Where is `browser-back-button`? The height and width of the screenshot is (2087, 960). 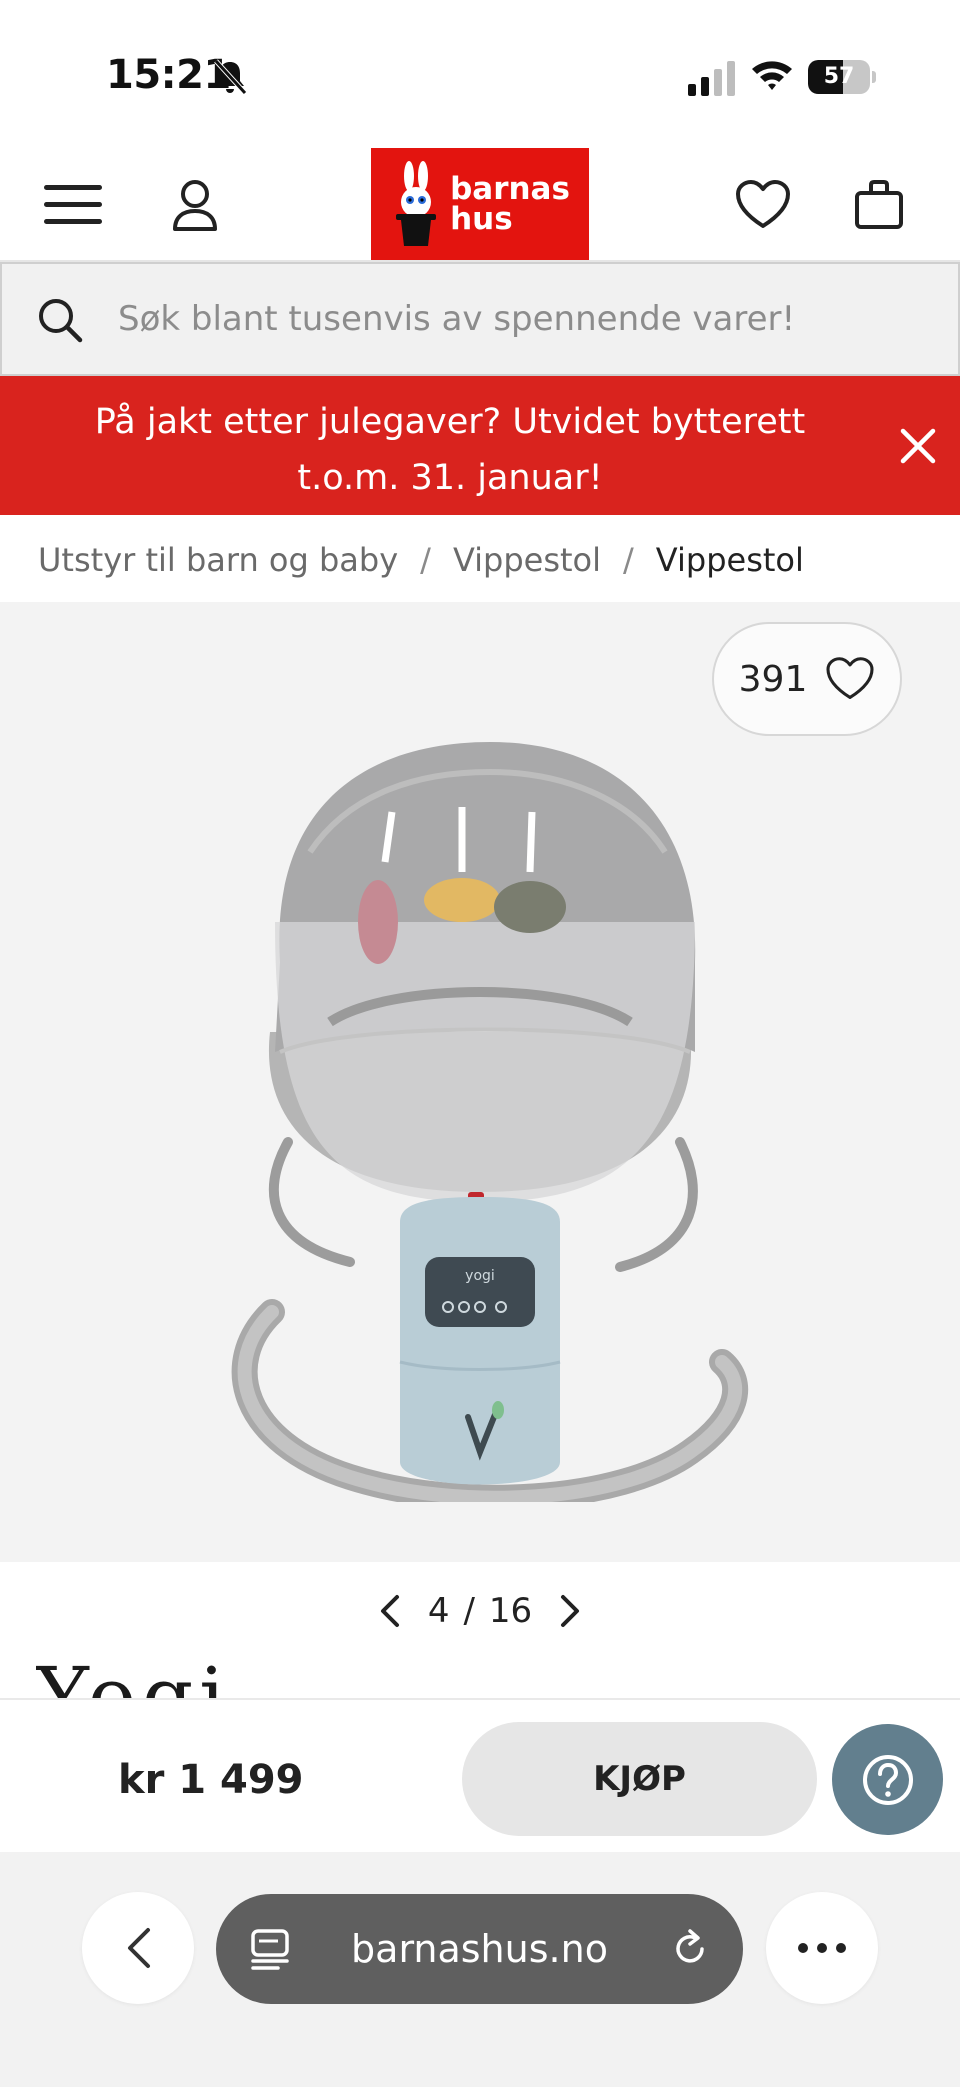
browser-back-button is located at coordinates (138, 1948).